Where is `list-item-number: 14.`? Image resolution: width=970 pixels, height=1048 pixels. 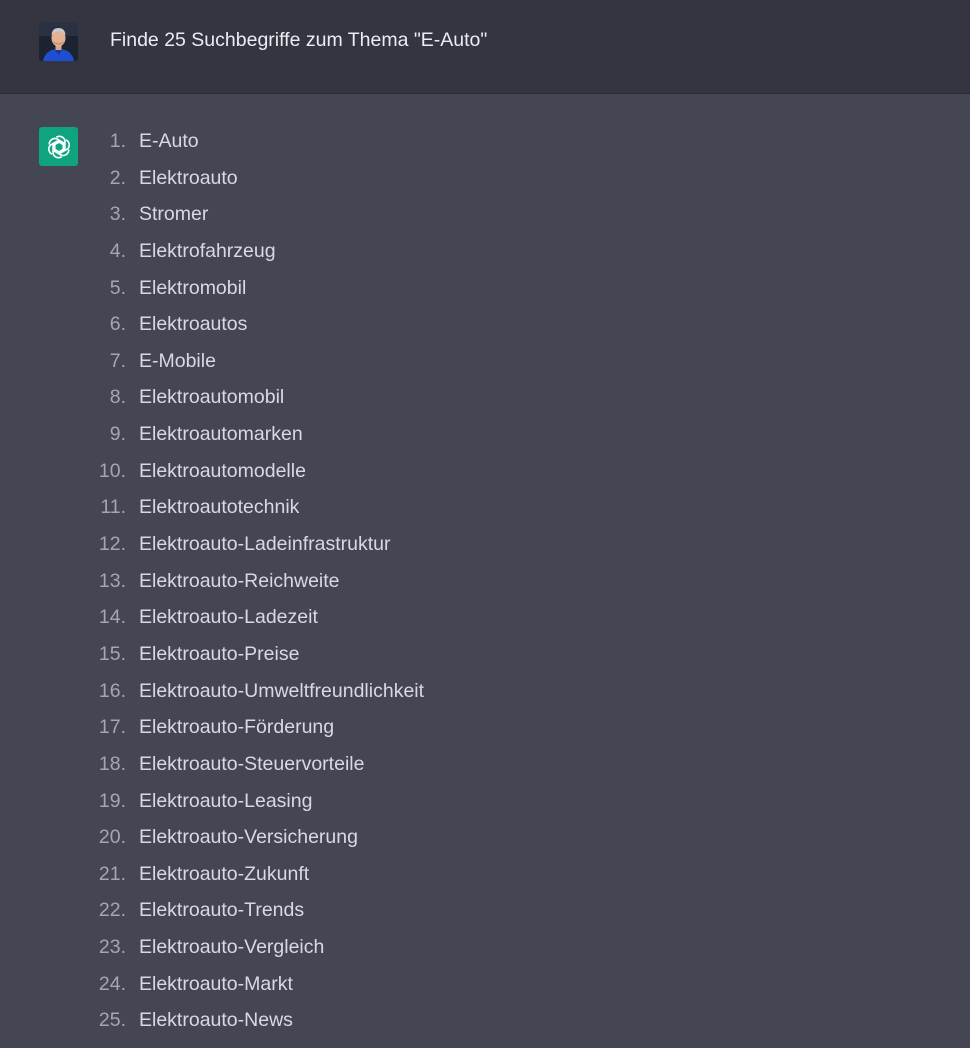
list-item-number: 14. is located at coordinates (112, 617).